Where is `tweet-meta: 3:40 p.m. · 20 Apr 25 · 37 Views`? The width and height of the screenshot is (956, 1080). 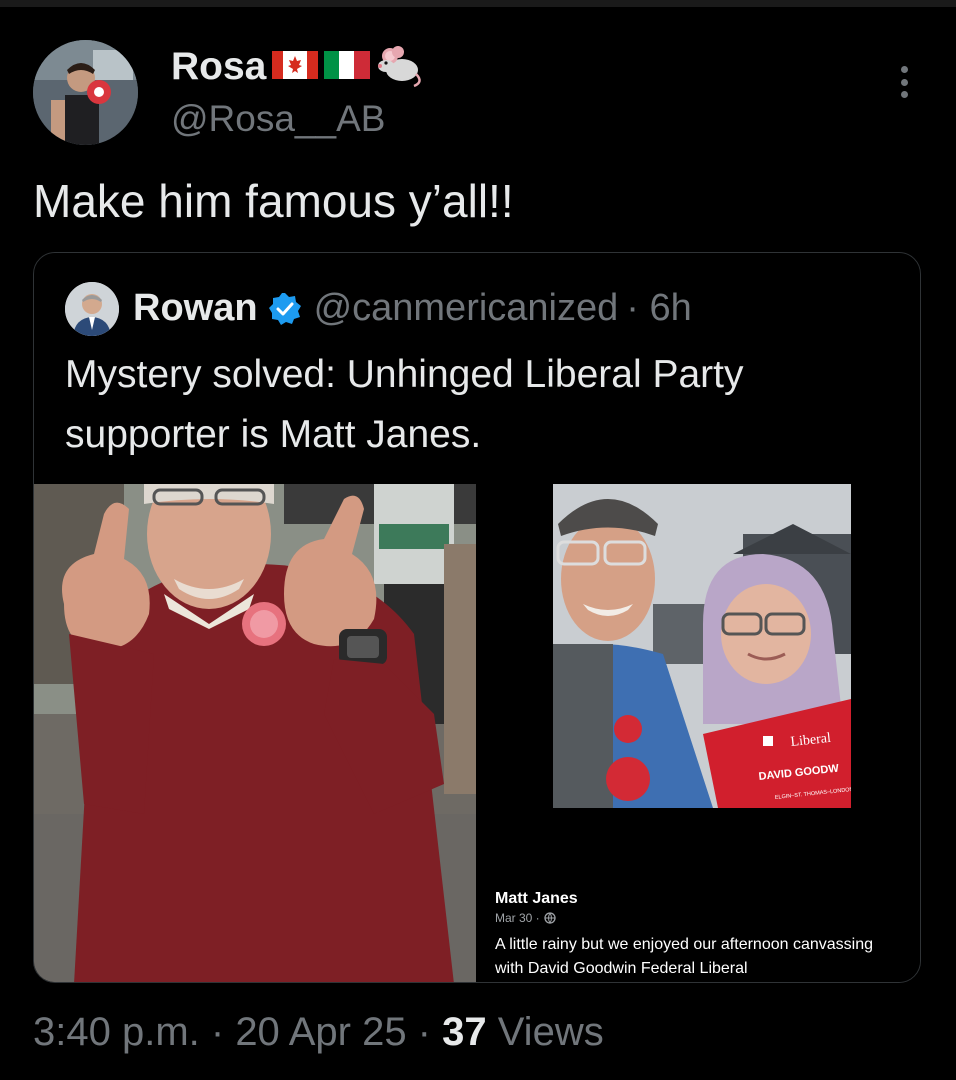
tweet-meta: 3:40 p.m. · 20 Apr 25 · 37 Views is located at coordinates (318, 1032).